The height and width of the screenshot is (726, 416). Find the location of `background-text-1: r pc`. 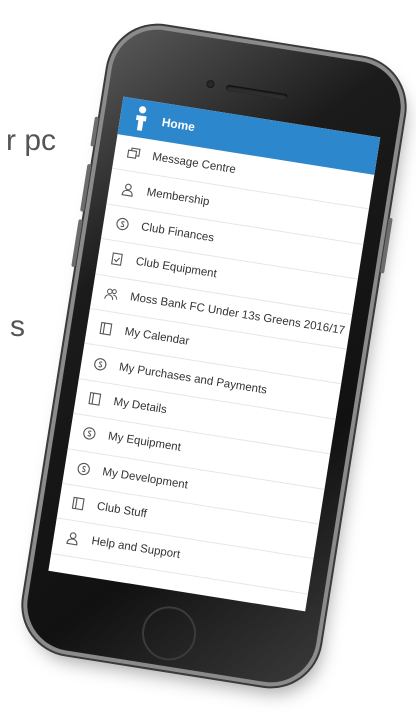

background-text-1: r pc is located at coordinates (31, 140).